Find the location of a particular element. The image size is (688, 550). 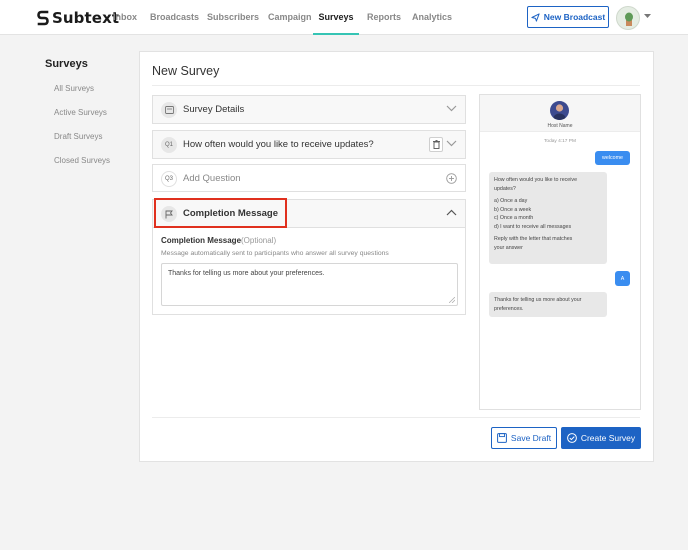

sidebar-item-active-surveys: Active Surveys is located at coordinates (80, 112).